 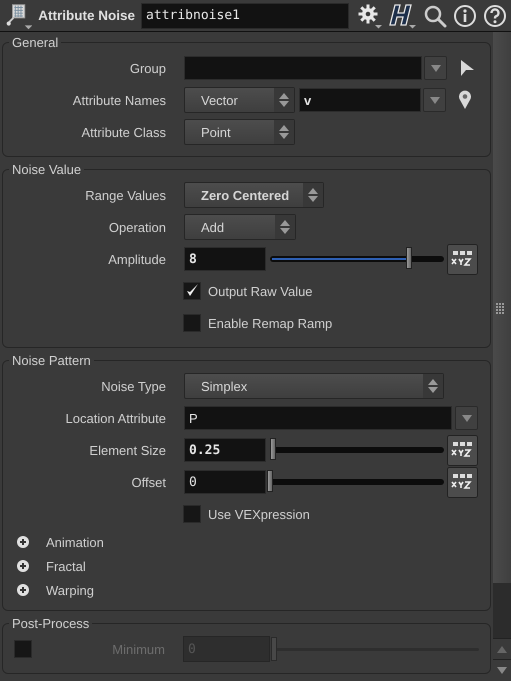 What do you see at coordinates (239, 100) in the screenshot?
I see `menu-button: Vector` at bounding box center [239, 100].